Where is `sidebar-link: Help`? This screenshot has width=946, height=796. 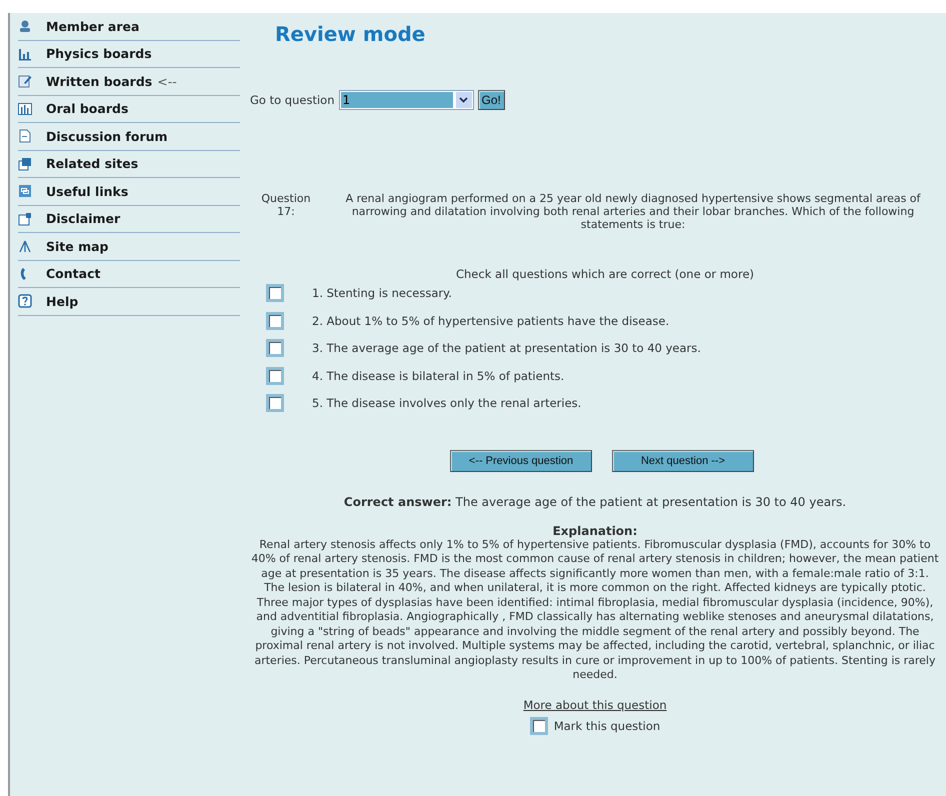
sidebar-link: Help is located at coordinates (62, 301).